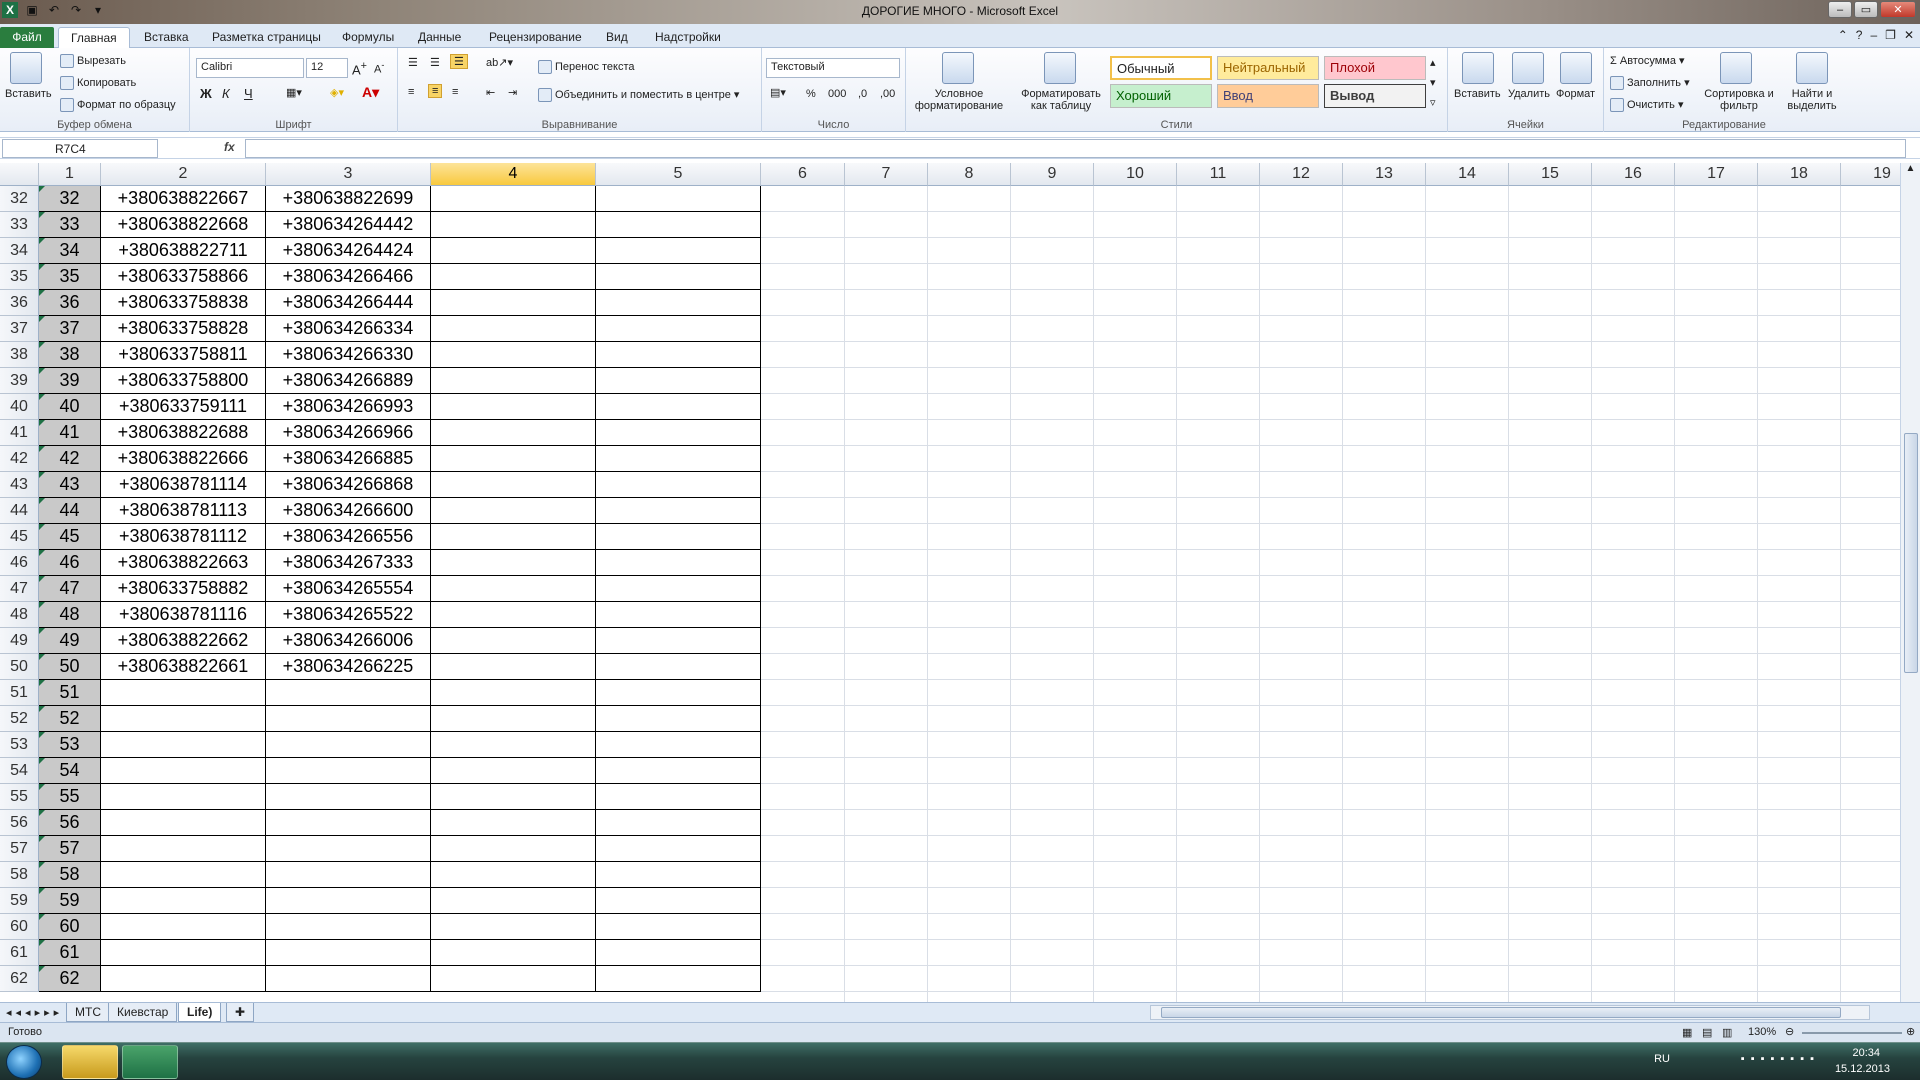 The height and width of the screenshot is (1080, 1920). I want to click on styles-scroll-up-icon: ▴, so click(1433, 62).